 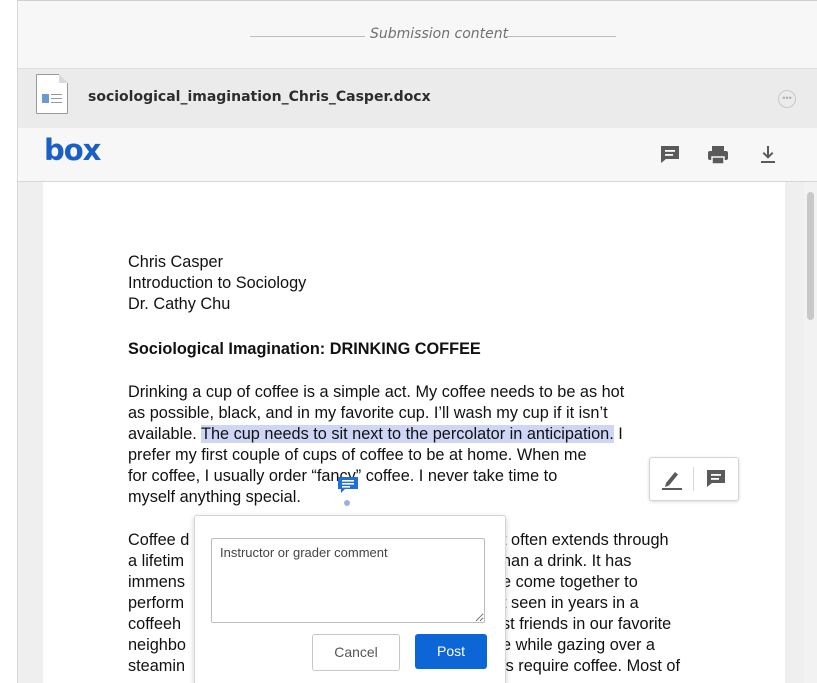 I want to click on paragraph-line: st friends in our favorite, so click(x=587, y=624).